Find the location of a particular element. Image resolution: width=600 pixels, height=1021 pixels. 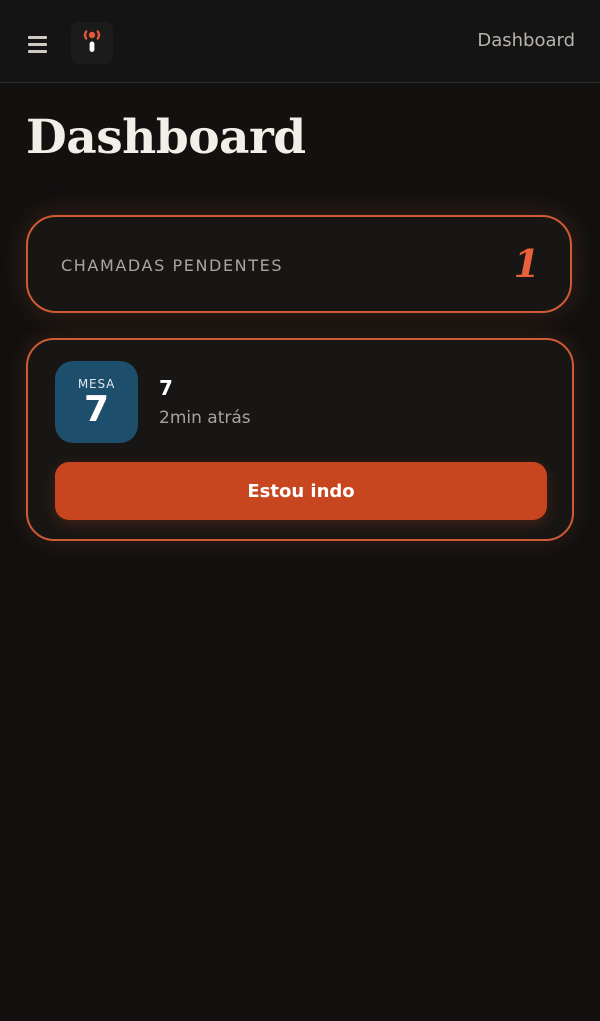

call-title: 7 is located at coordinates (166, 388).